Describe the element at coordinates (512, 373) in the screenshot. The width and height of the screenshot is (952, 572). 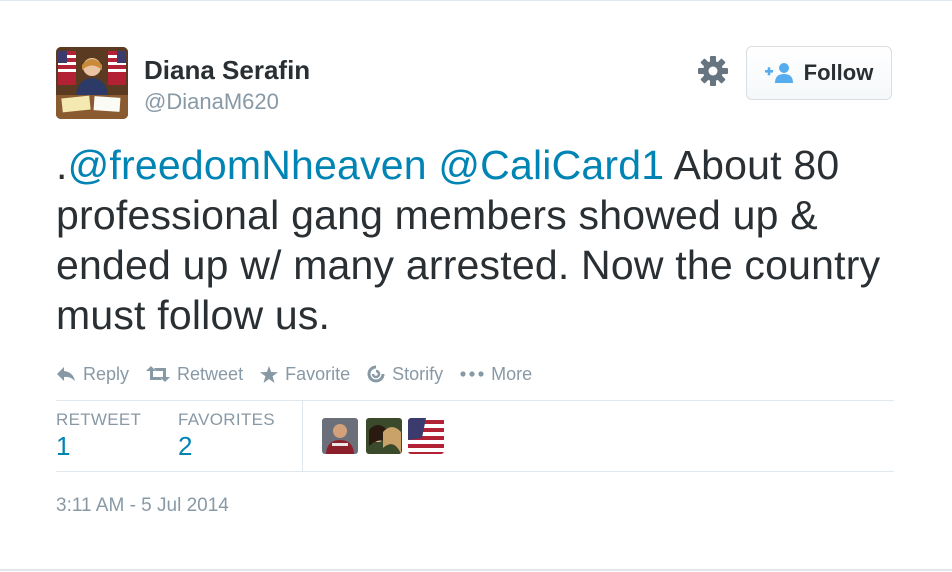
I see `more-label: More` at that location.